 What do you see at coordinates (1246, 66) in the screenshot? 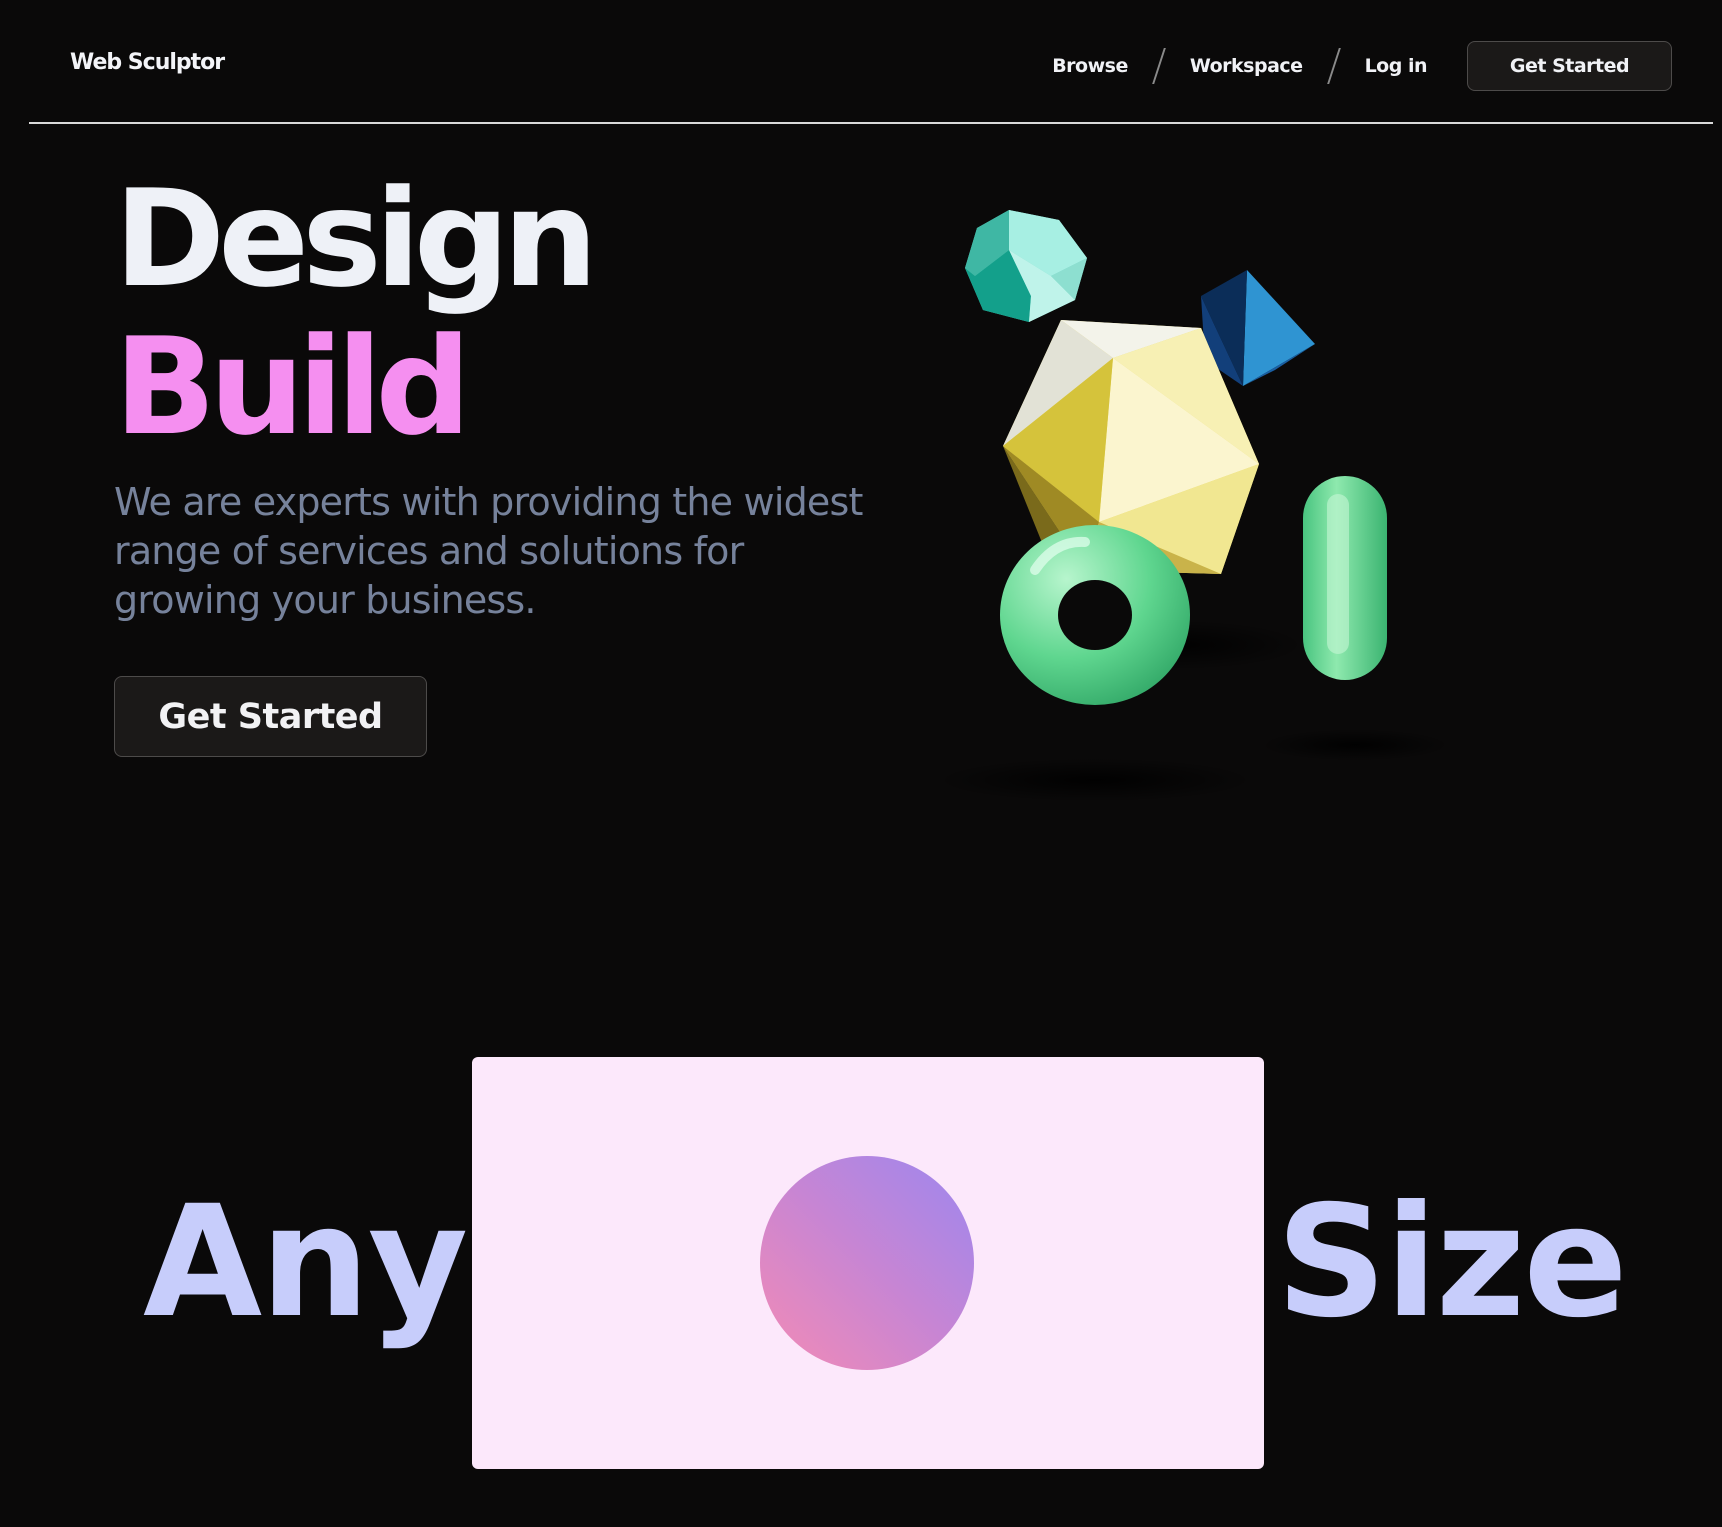
I see `nav-link-workspace: Workspace` at bounding box center [1246, 66].